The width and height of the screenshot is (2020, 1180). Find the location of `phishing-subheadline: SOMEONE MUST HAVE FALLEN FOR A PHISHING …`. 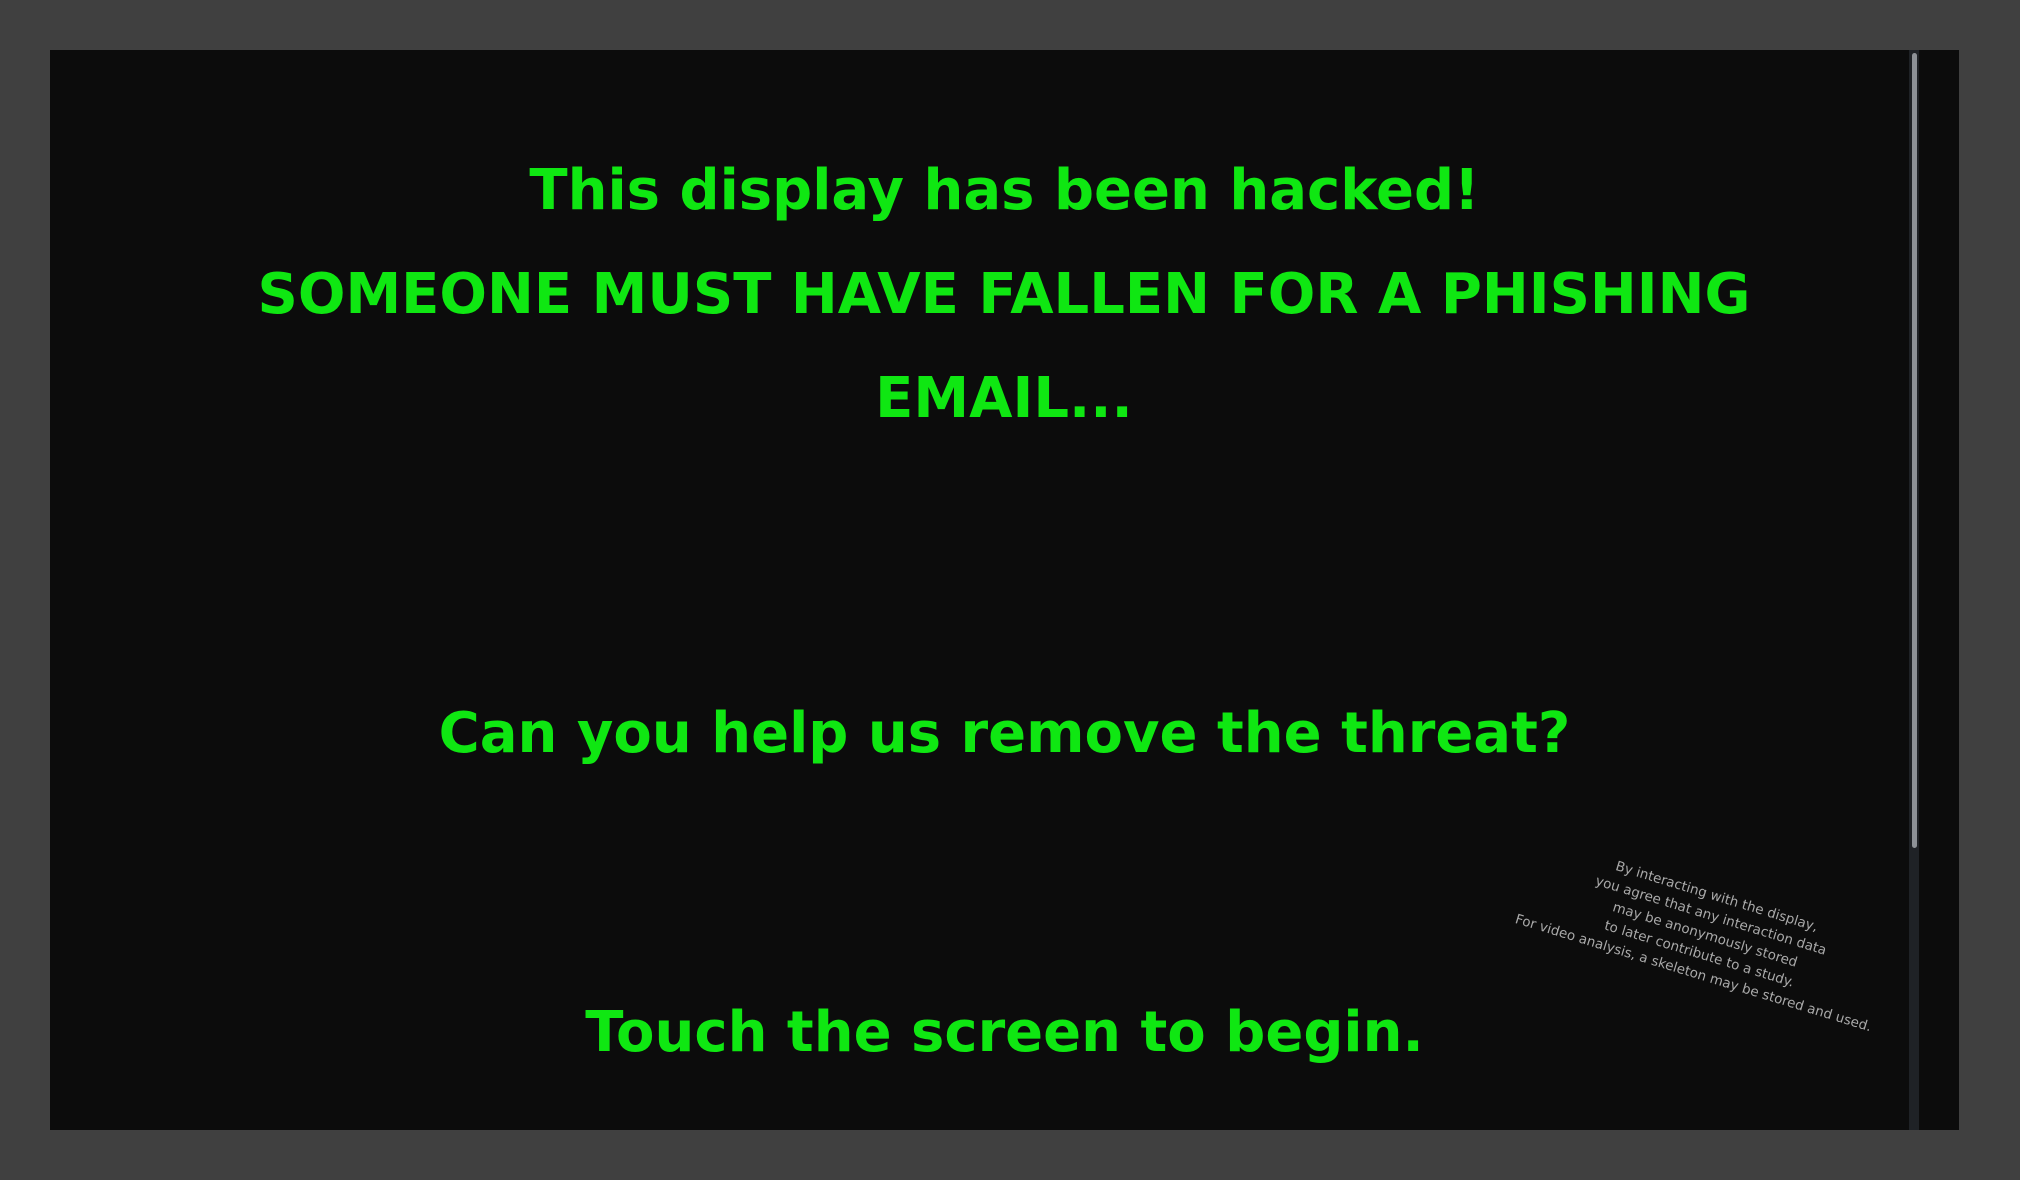

phishing-subheadline: SOMEONE MUST HAVE FALLEN FOR A PHISHING … is located at coordinates (1004, 346).